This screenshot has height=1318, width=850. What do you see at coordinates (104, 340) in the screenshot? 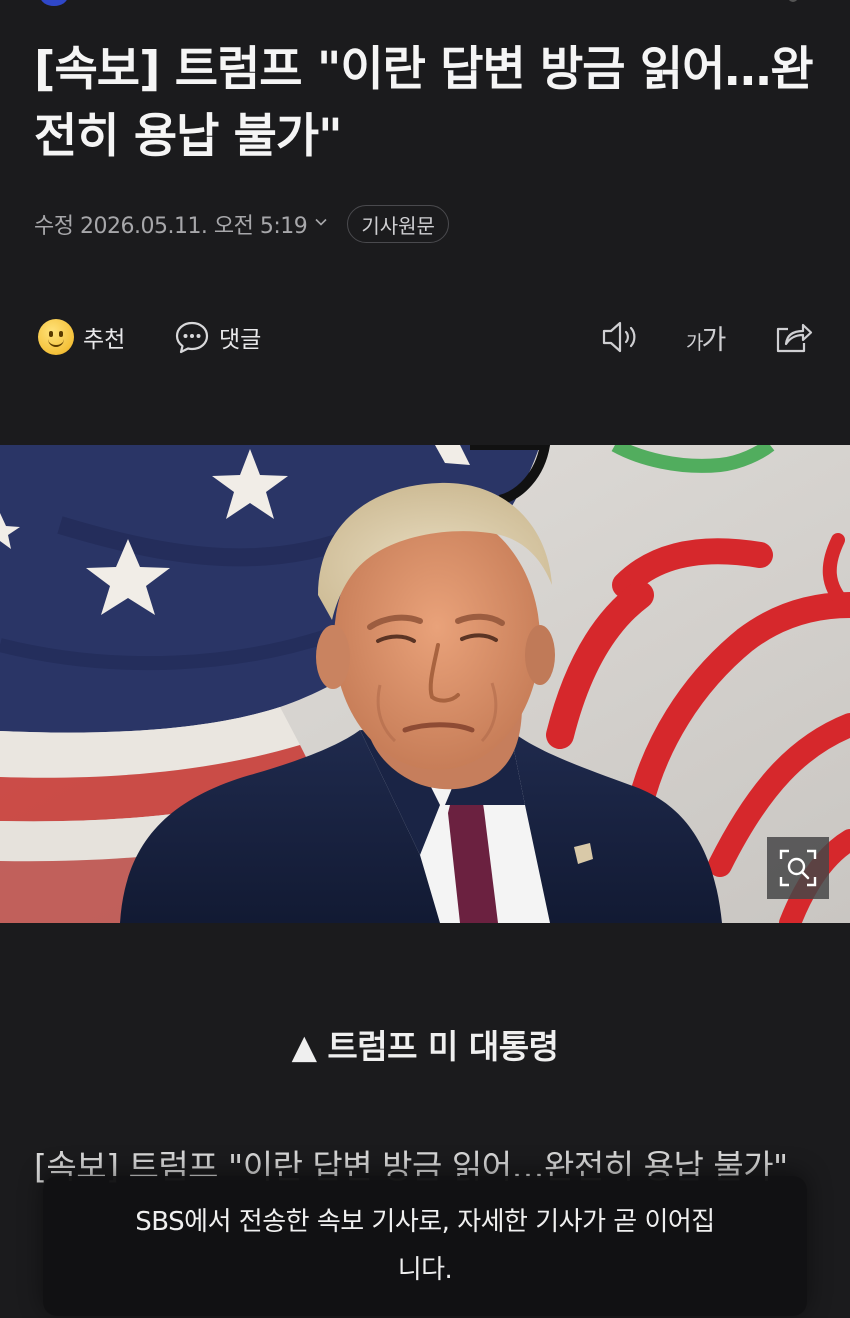
I see `recommend-label: 추천` at bounding box center [104, 340].